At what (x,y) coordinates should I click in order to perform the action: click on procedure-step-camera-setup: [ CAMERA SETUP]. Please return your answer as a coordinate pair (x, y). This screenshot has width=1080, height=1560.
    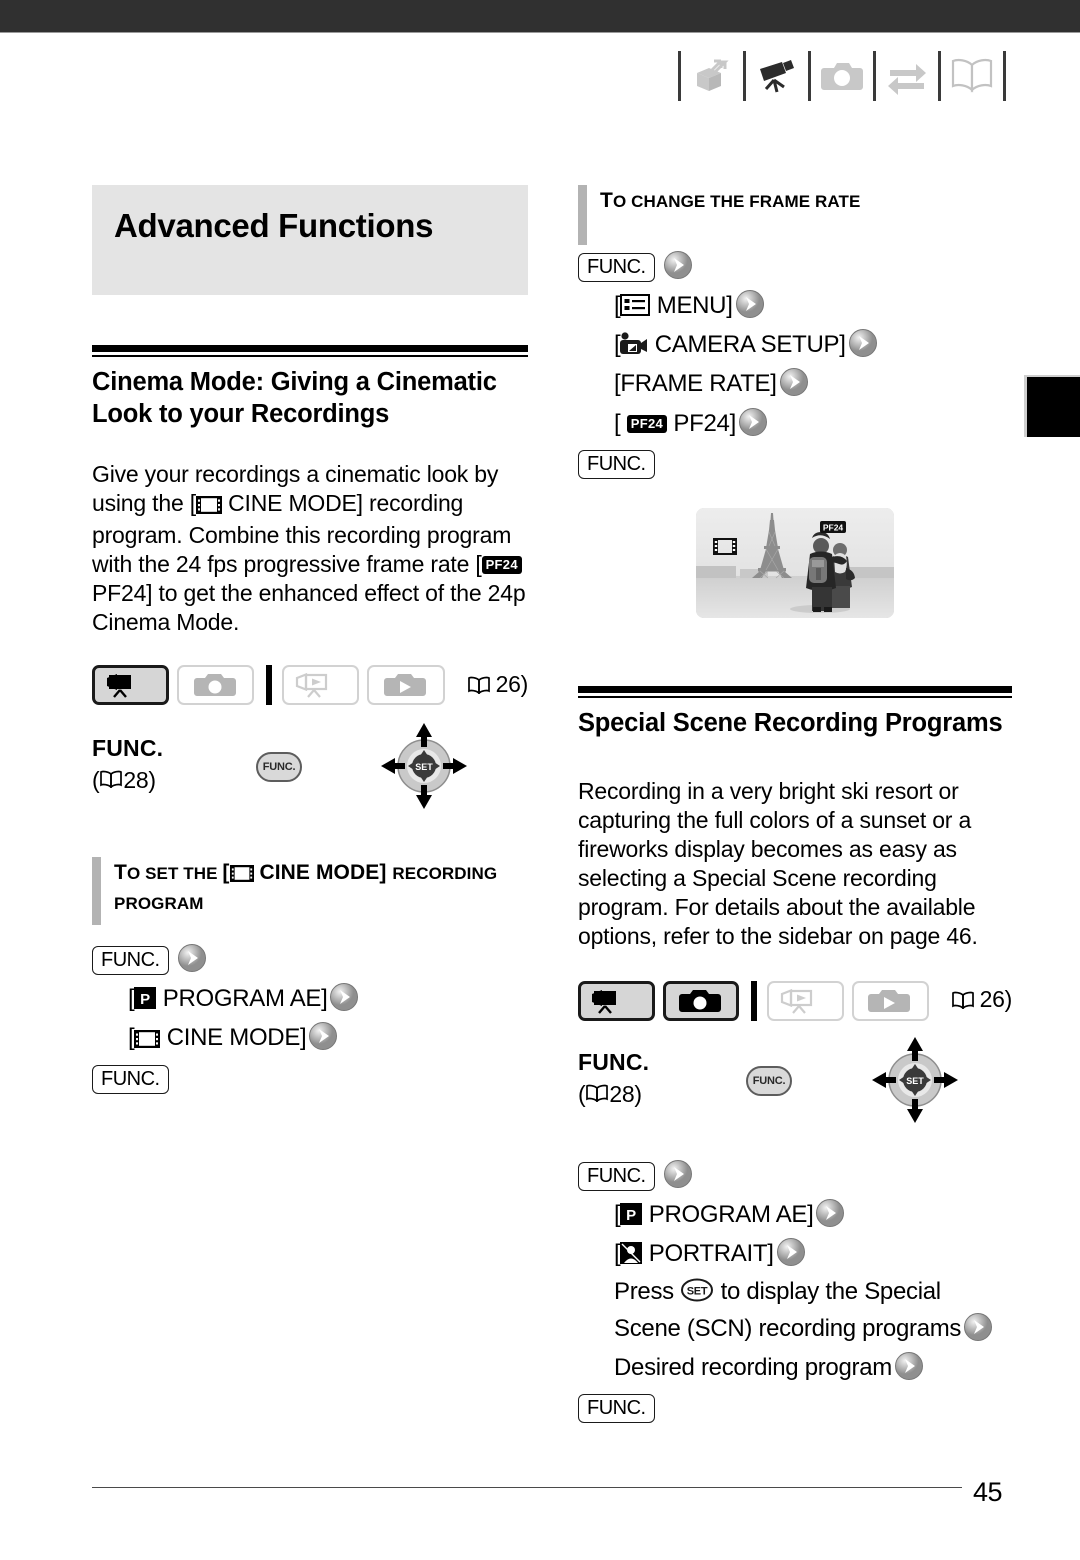
    Looking at the image, I should click on (813, 347).